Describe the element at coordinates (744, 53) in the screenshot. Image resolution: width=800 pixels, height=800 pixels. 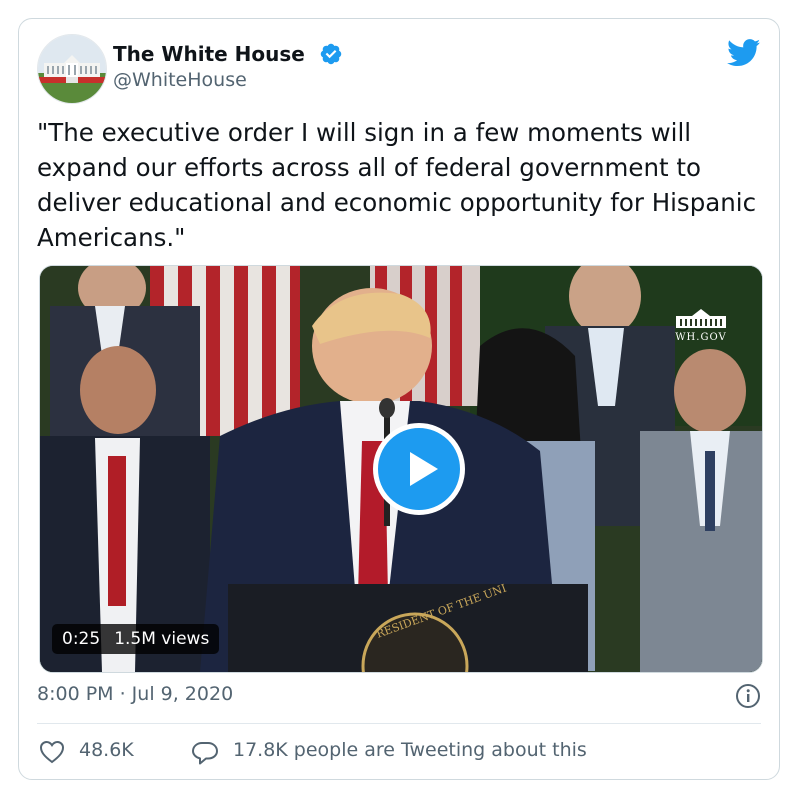
I see `twitter-bird-icon` at that location.